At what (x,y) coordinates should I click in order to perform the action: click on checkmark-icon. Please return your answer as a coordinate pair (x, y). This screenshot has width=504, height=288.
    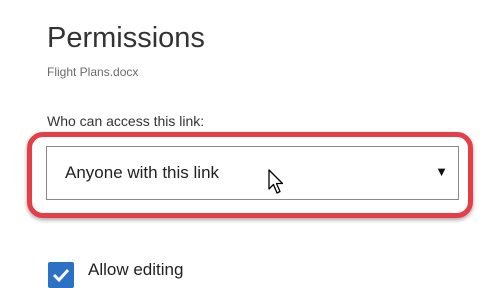
    Looking at the image, I should click on (61, 275).